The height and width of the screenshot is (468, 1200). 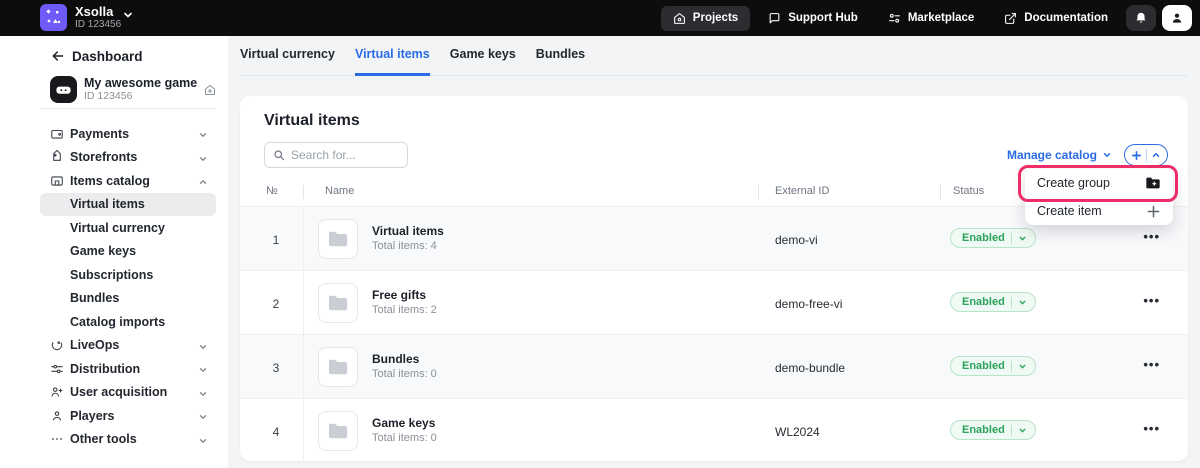 I want to click on external-id: demo-free-vi, so click(x=809, y=304).